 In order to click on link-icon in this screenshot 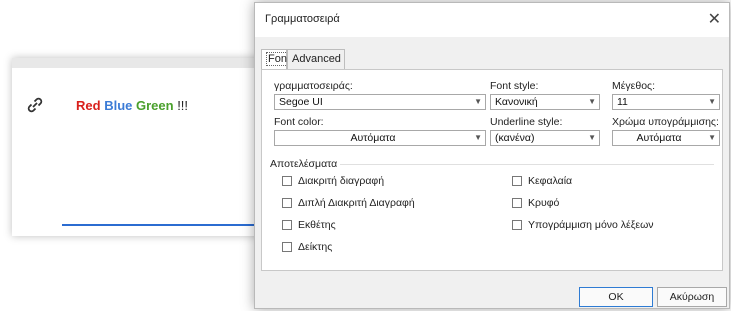, I will do `click(35, 105)`.